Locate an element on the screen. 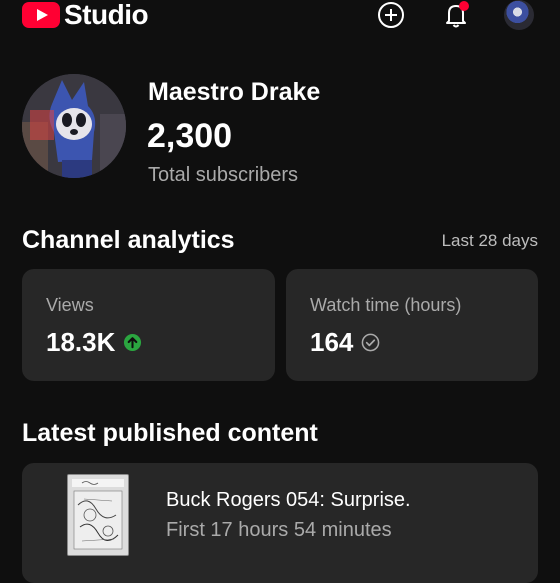 The image size is (560, 583). channel-name: Maestro Drake is located at coordinates (234, 92).